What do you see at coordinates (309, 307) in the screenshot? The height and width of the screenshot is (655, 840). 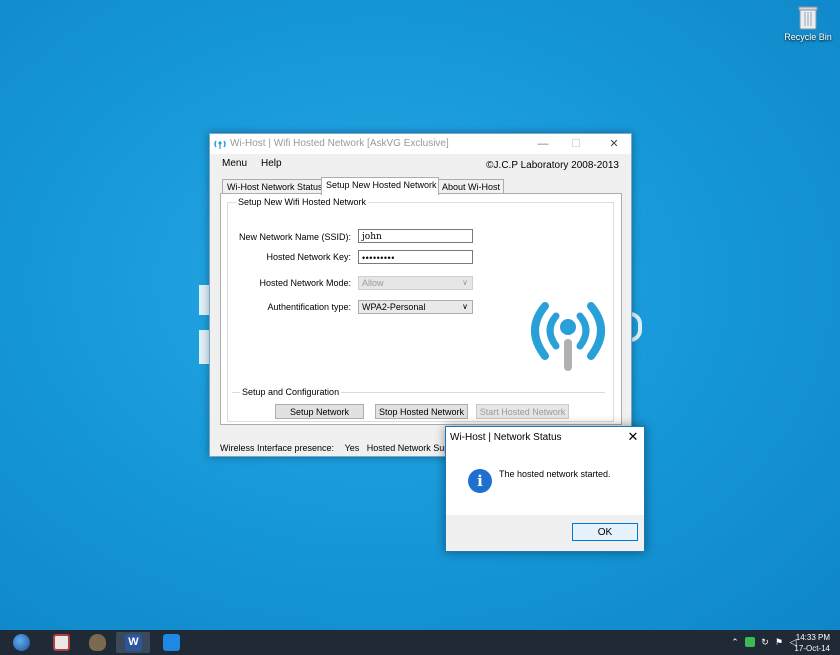 I see `auth-label: Authentification type:` at bounding box center [309, 307].